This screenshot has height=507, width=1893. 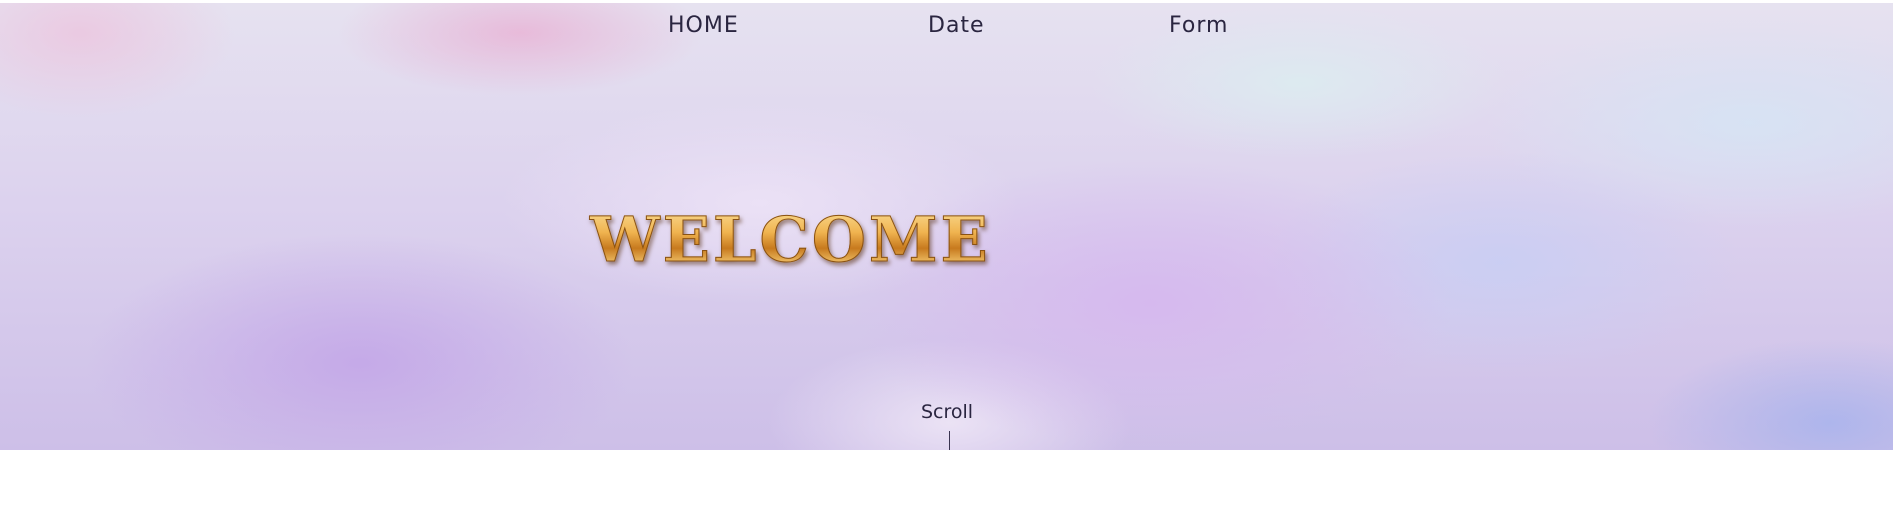 I want to click on top-navigation: HOME Date Form, so click(x=946, y=31).